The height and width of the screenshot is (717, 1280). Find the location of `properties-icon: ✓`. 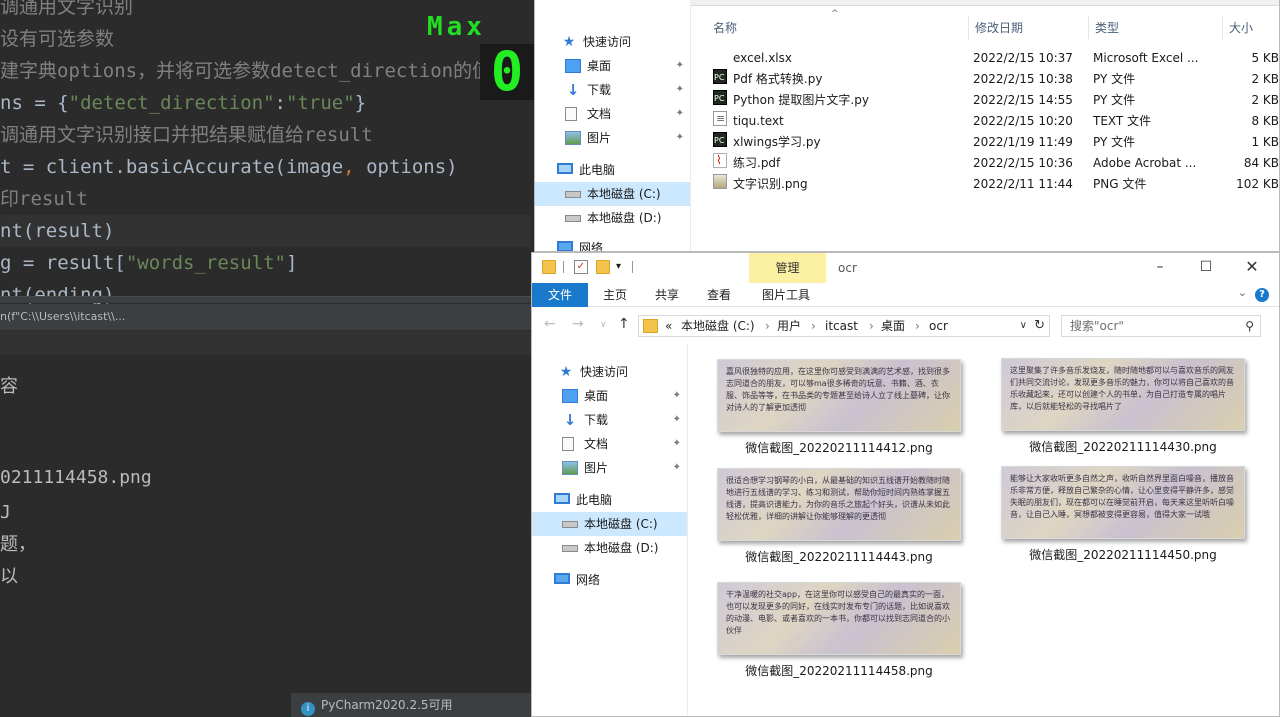

properties-icon: ✓ is located at coordinates (581, 267).